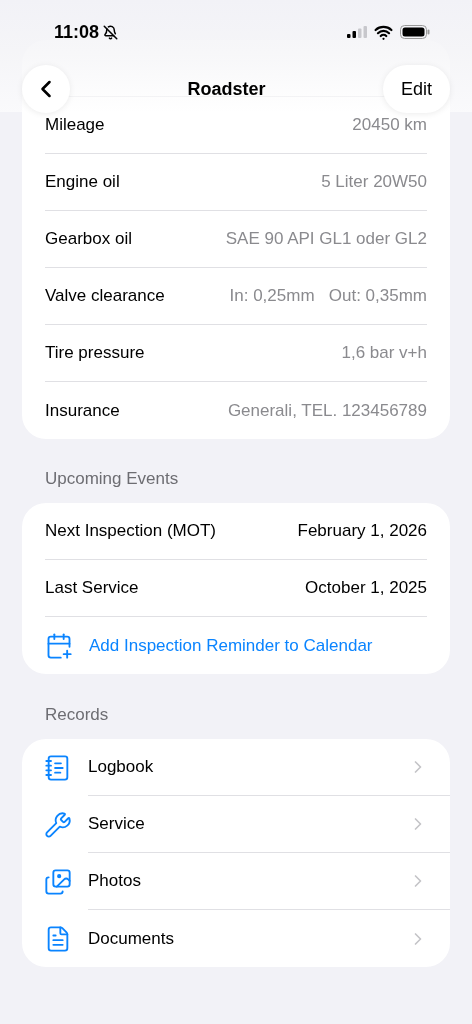 This screenshot has width=472, height=1024. What do you see at coordinates (357, 32) in the screenshot?
I see `signal-icon` at bounding box center [357, 32].